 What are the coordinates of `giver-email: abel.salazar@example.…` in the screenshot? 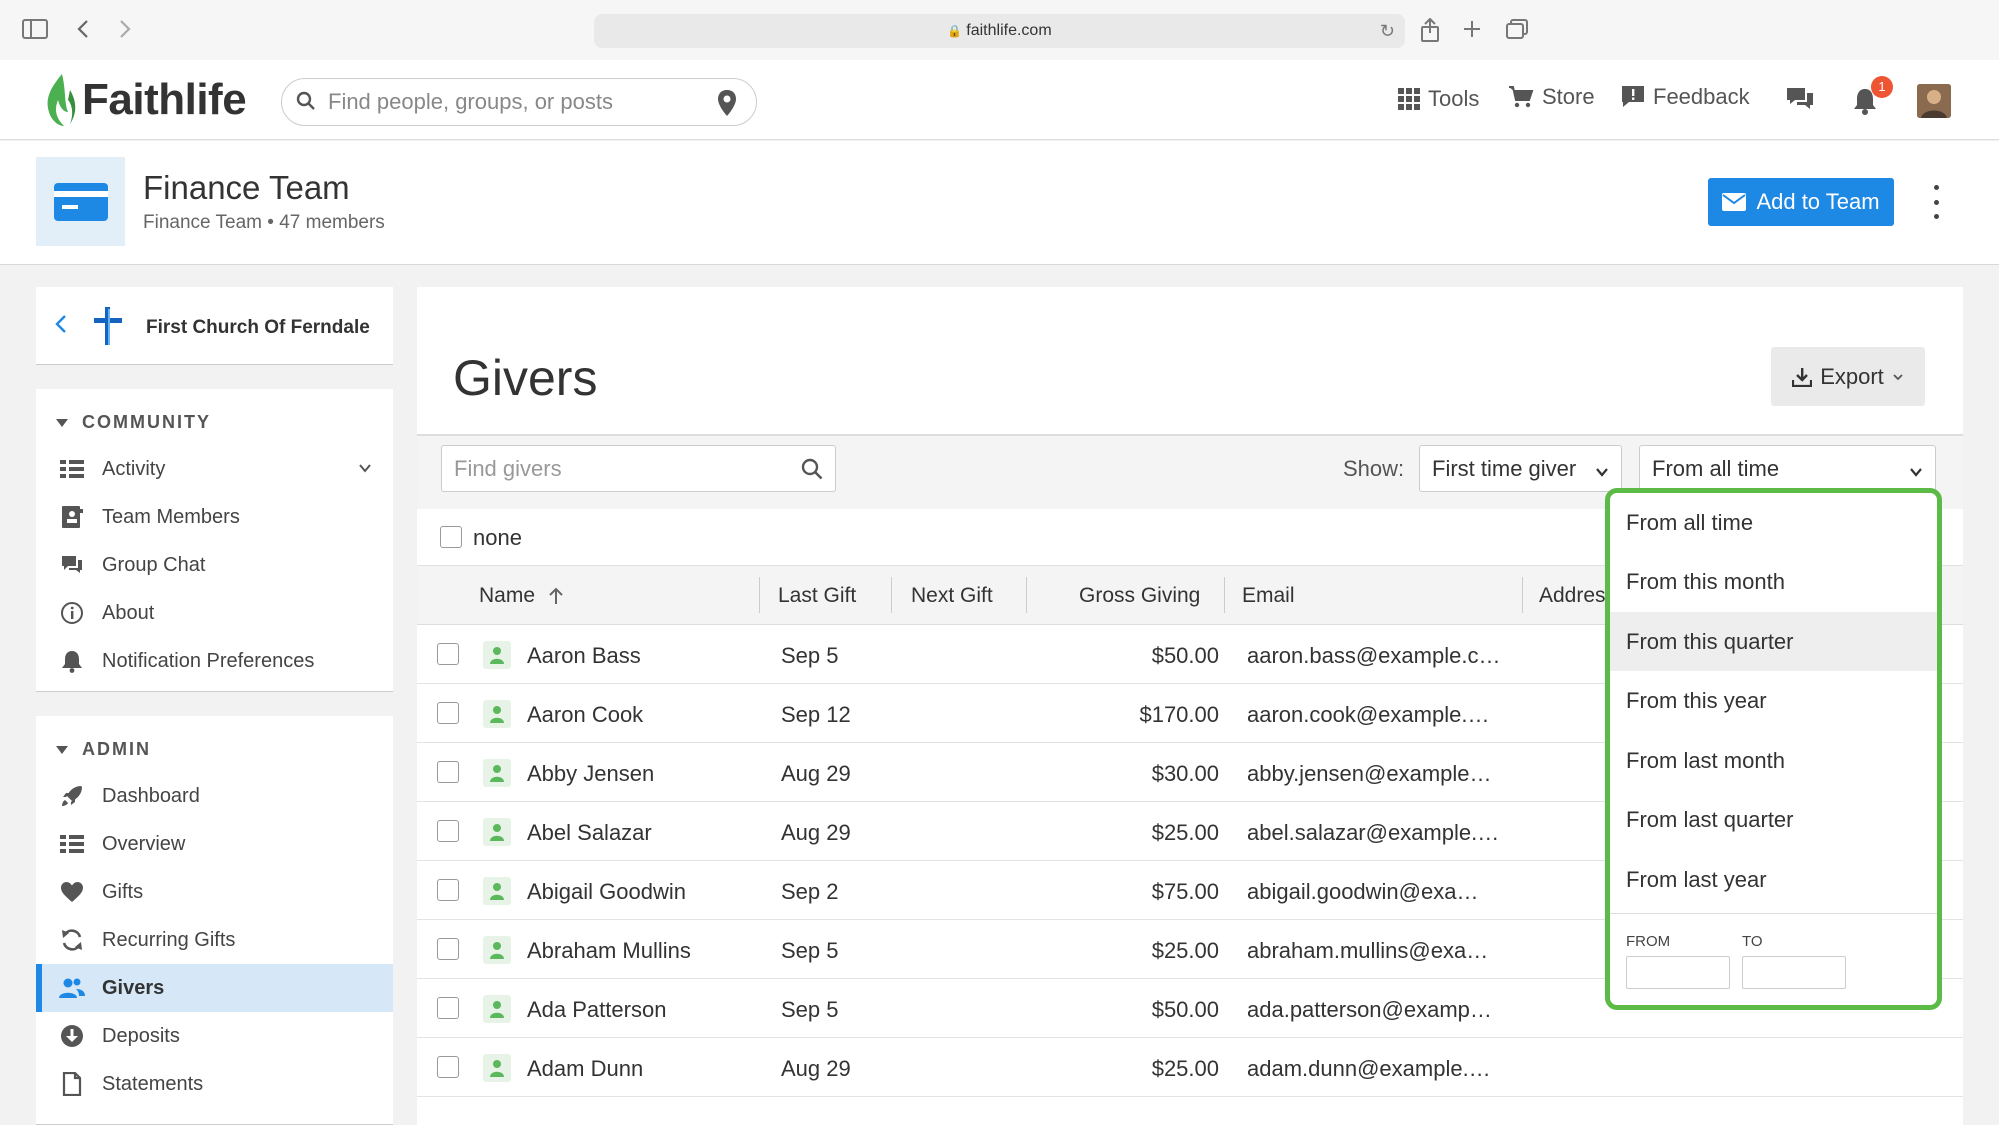 It's located at (1373, 833).